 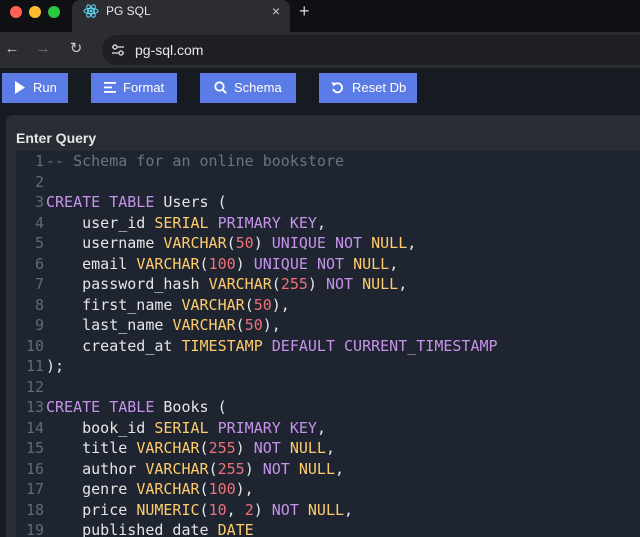 I want to click on editor-line: 3 CREATE TABLE Users (, so click(x=328, y=202).